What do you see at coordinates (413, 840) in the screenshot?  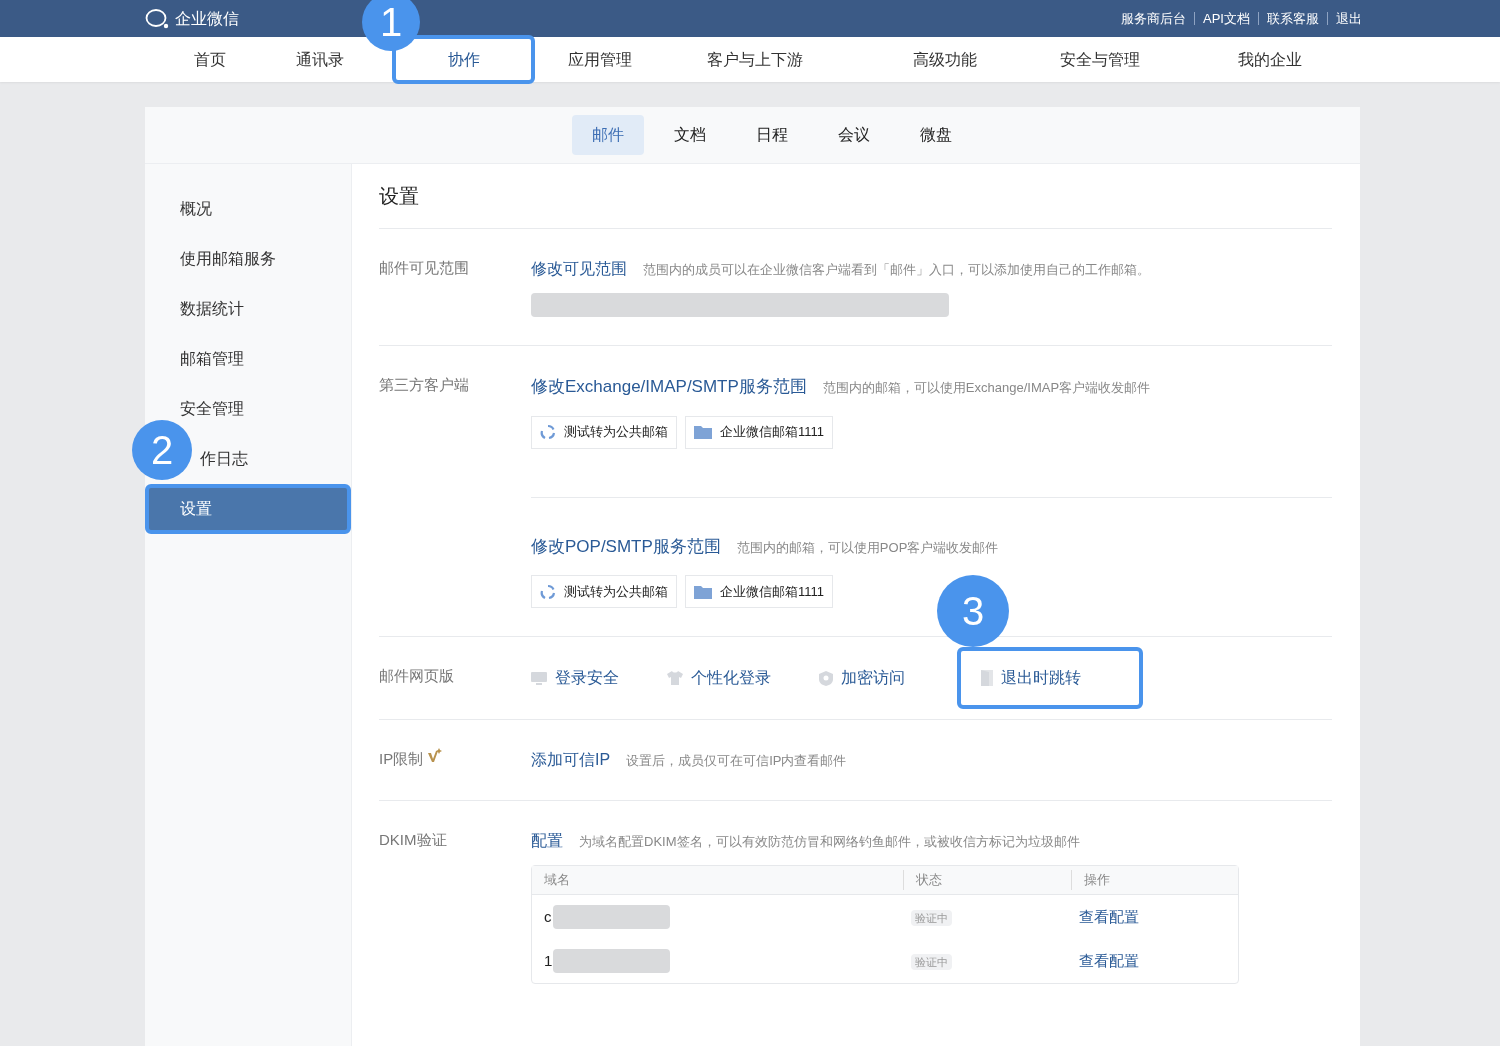 I see `setting-label: DKIM验证` at bounding box center [413, 840].